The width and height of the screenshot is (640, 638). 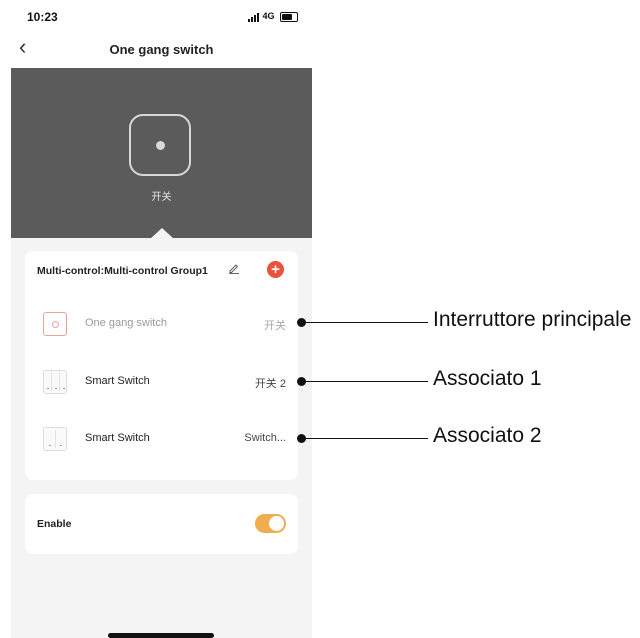 I want to click on three-gang-switch-icon, so click(x=55, y=382).